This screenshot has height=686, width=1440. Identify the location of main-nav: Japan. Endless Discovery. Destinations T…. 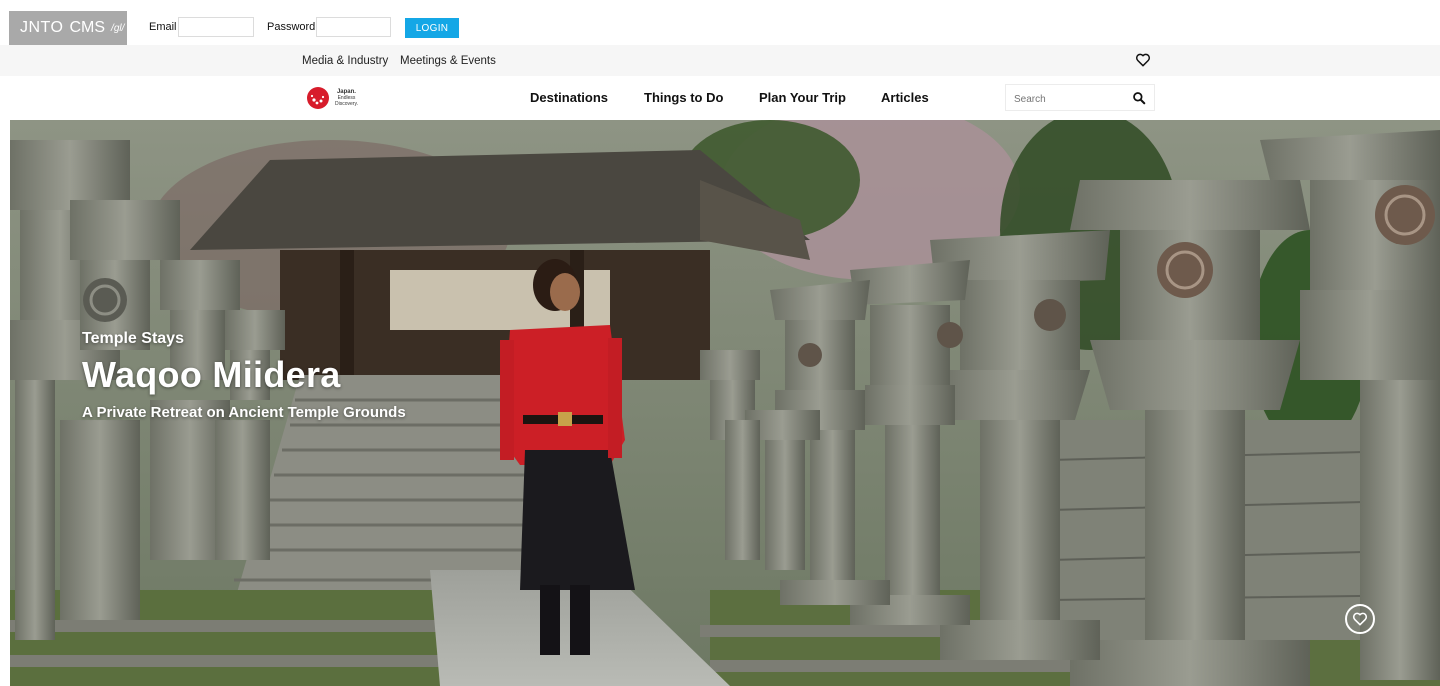
(720, 98).